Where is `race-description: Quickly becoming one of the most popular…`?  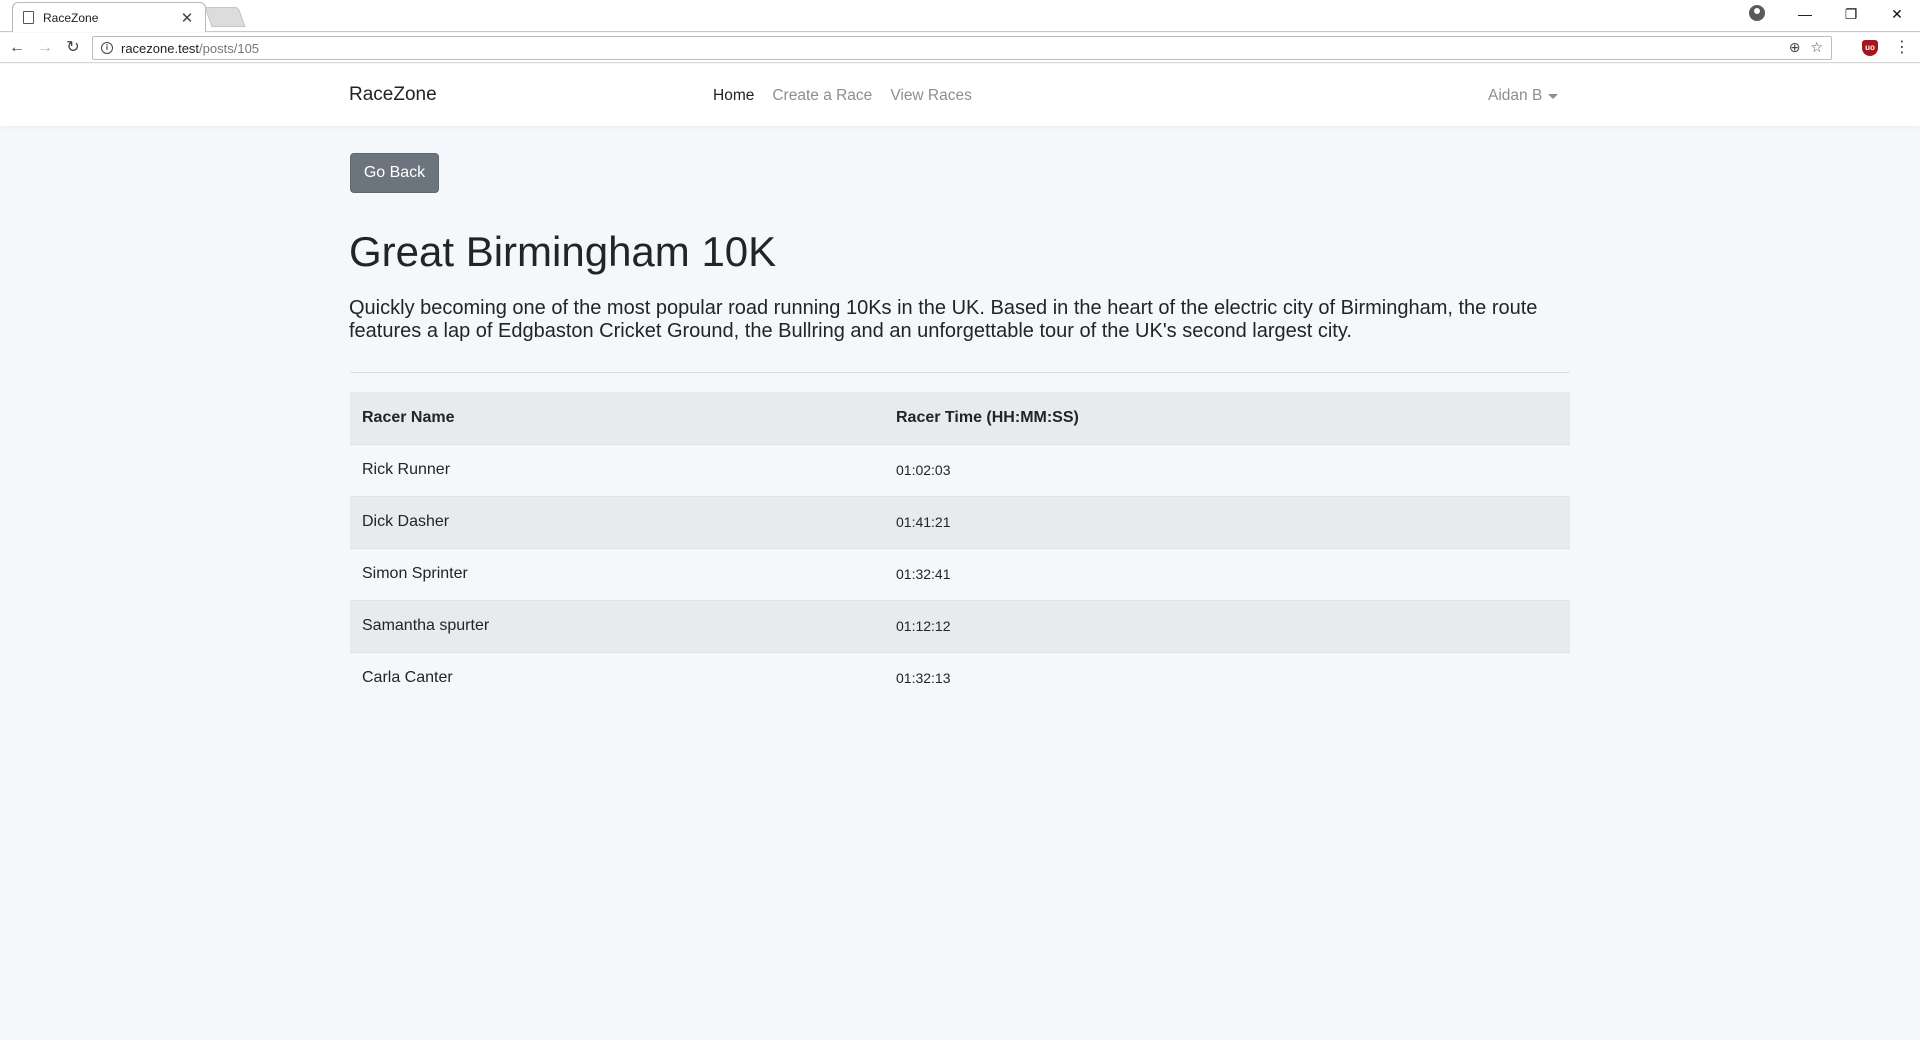
race-description: Quickly becoming one of the most popular… is located at coordinates (943, 319).